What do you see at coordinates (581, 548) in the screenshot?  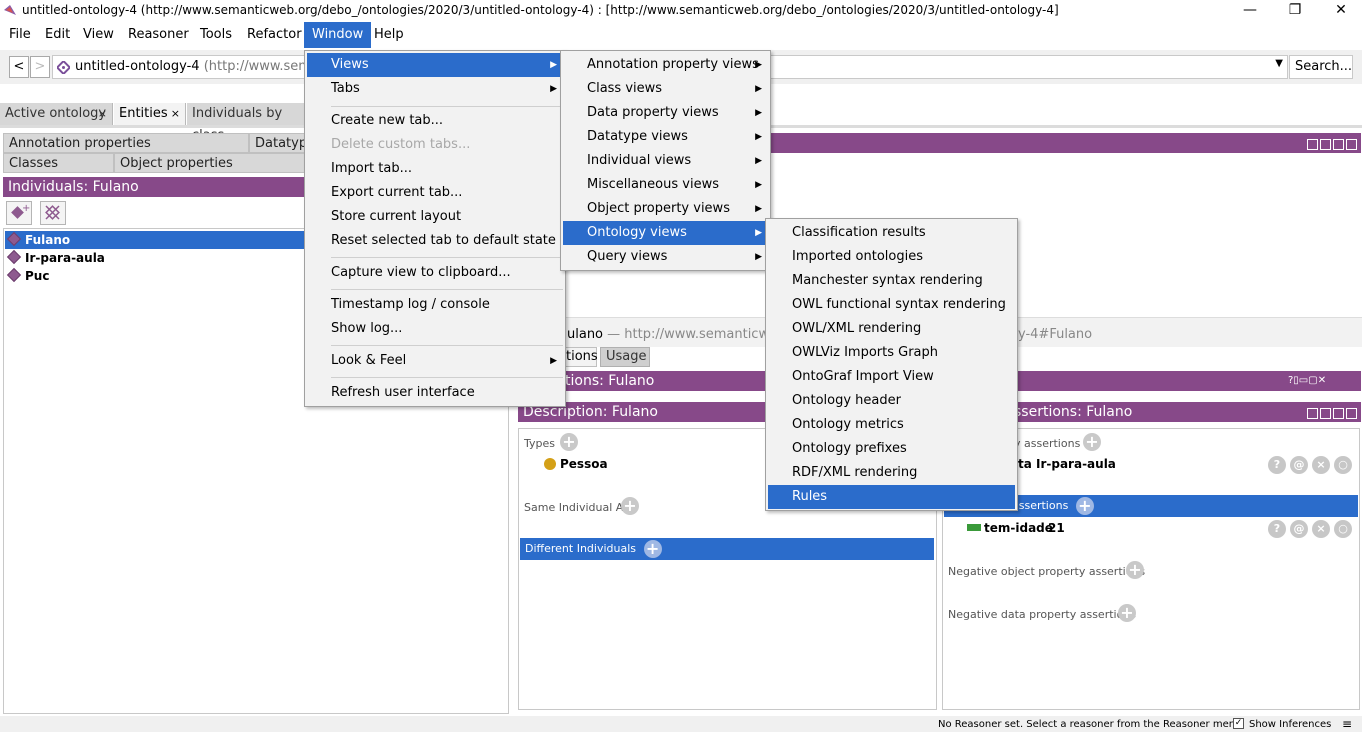 I see `different-individuals-label: Different Individuals` at bounding box center [581, 548].